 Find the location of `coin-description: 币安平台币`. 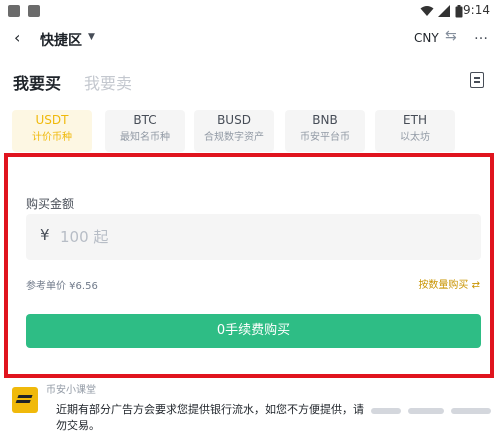

coin-description: 币安平台币 is located at coordinates (325, 137).